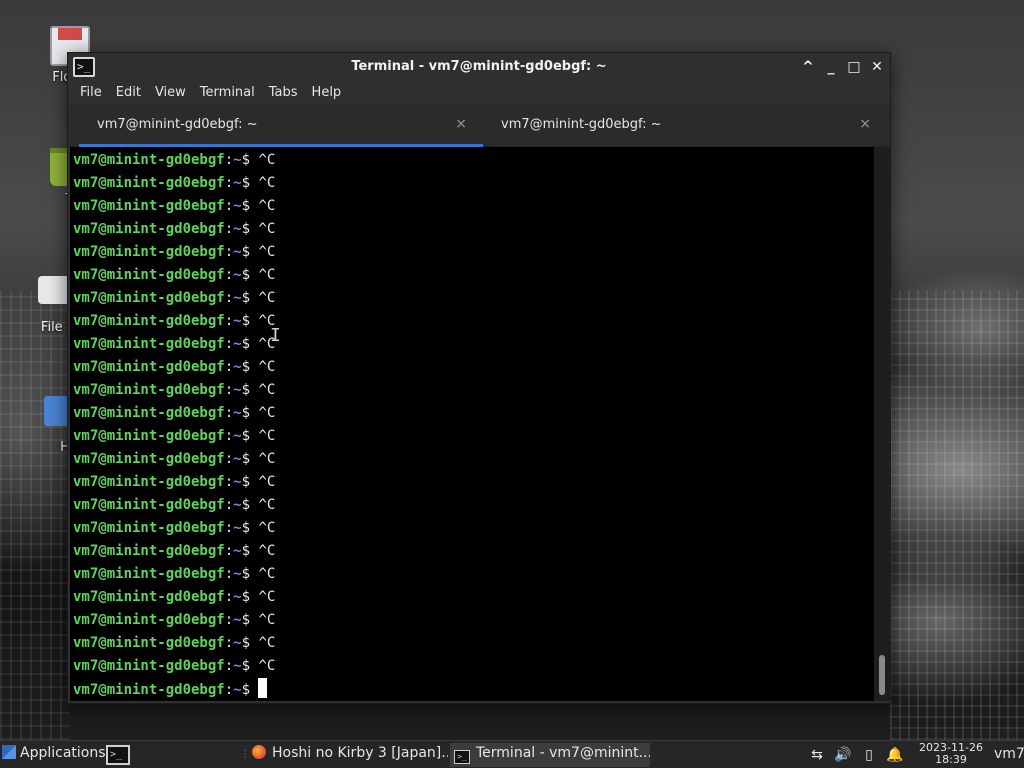  What do you see at coordinates (1009, 754) in the screenshot?
I see `user-menu: vm7` at bounding box center [1009, 754].